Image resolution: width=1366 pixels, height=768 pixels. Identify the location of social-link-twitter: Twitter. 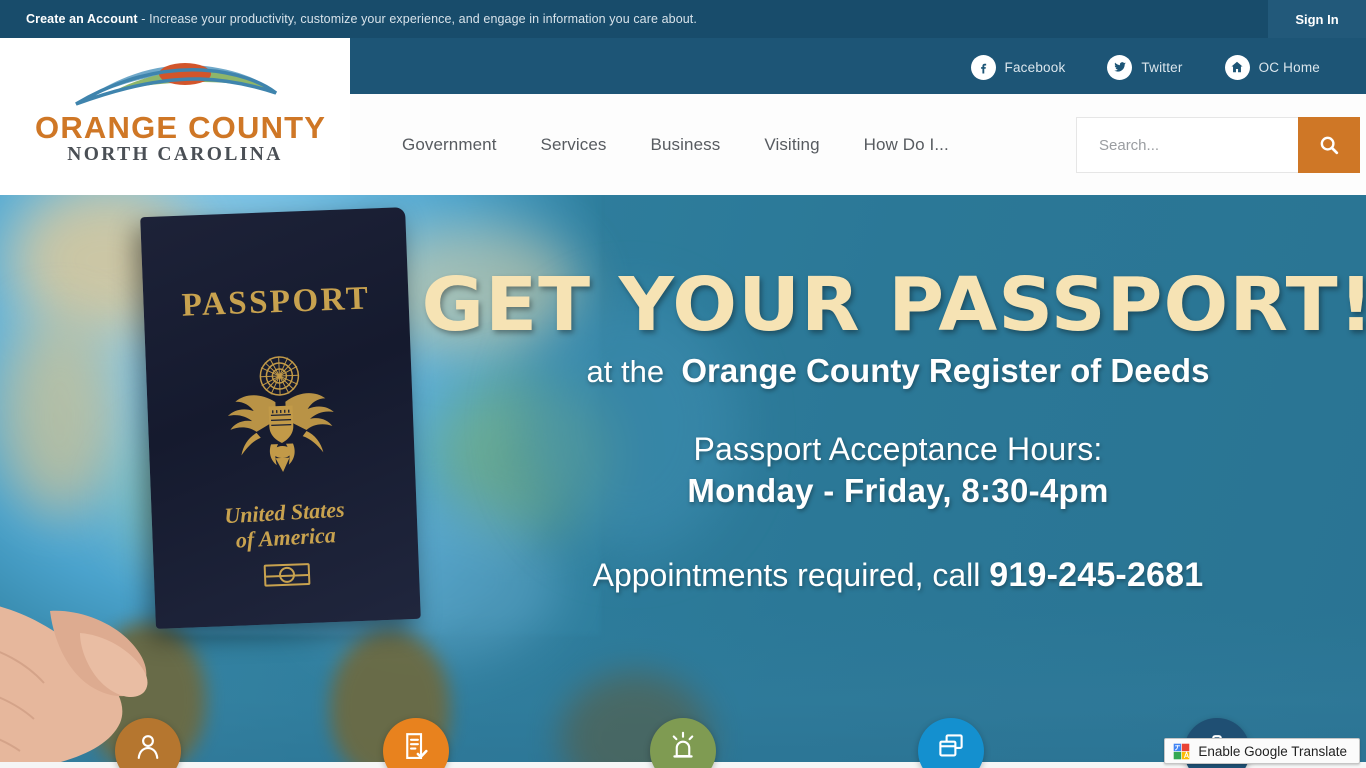
(1145, 67).